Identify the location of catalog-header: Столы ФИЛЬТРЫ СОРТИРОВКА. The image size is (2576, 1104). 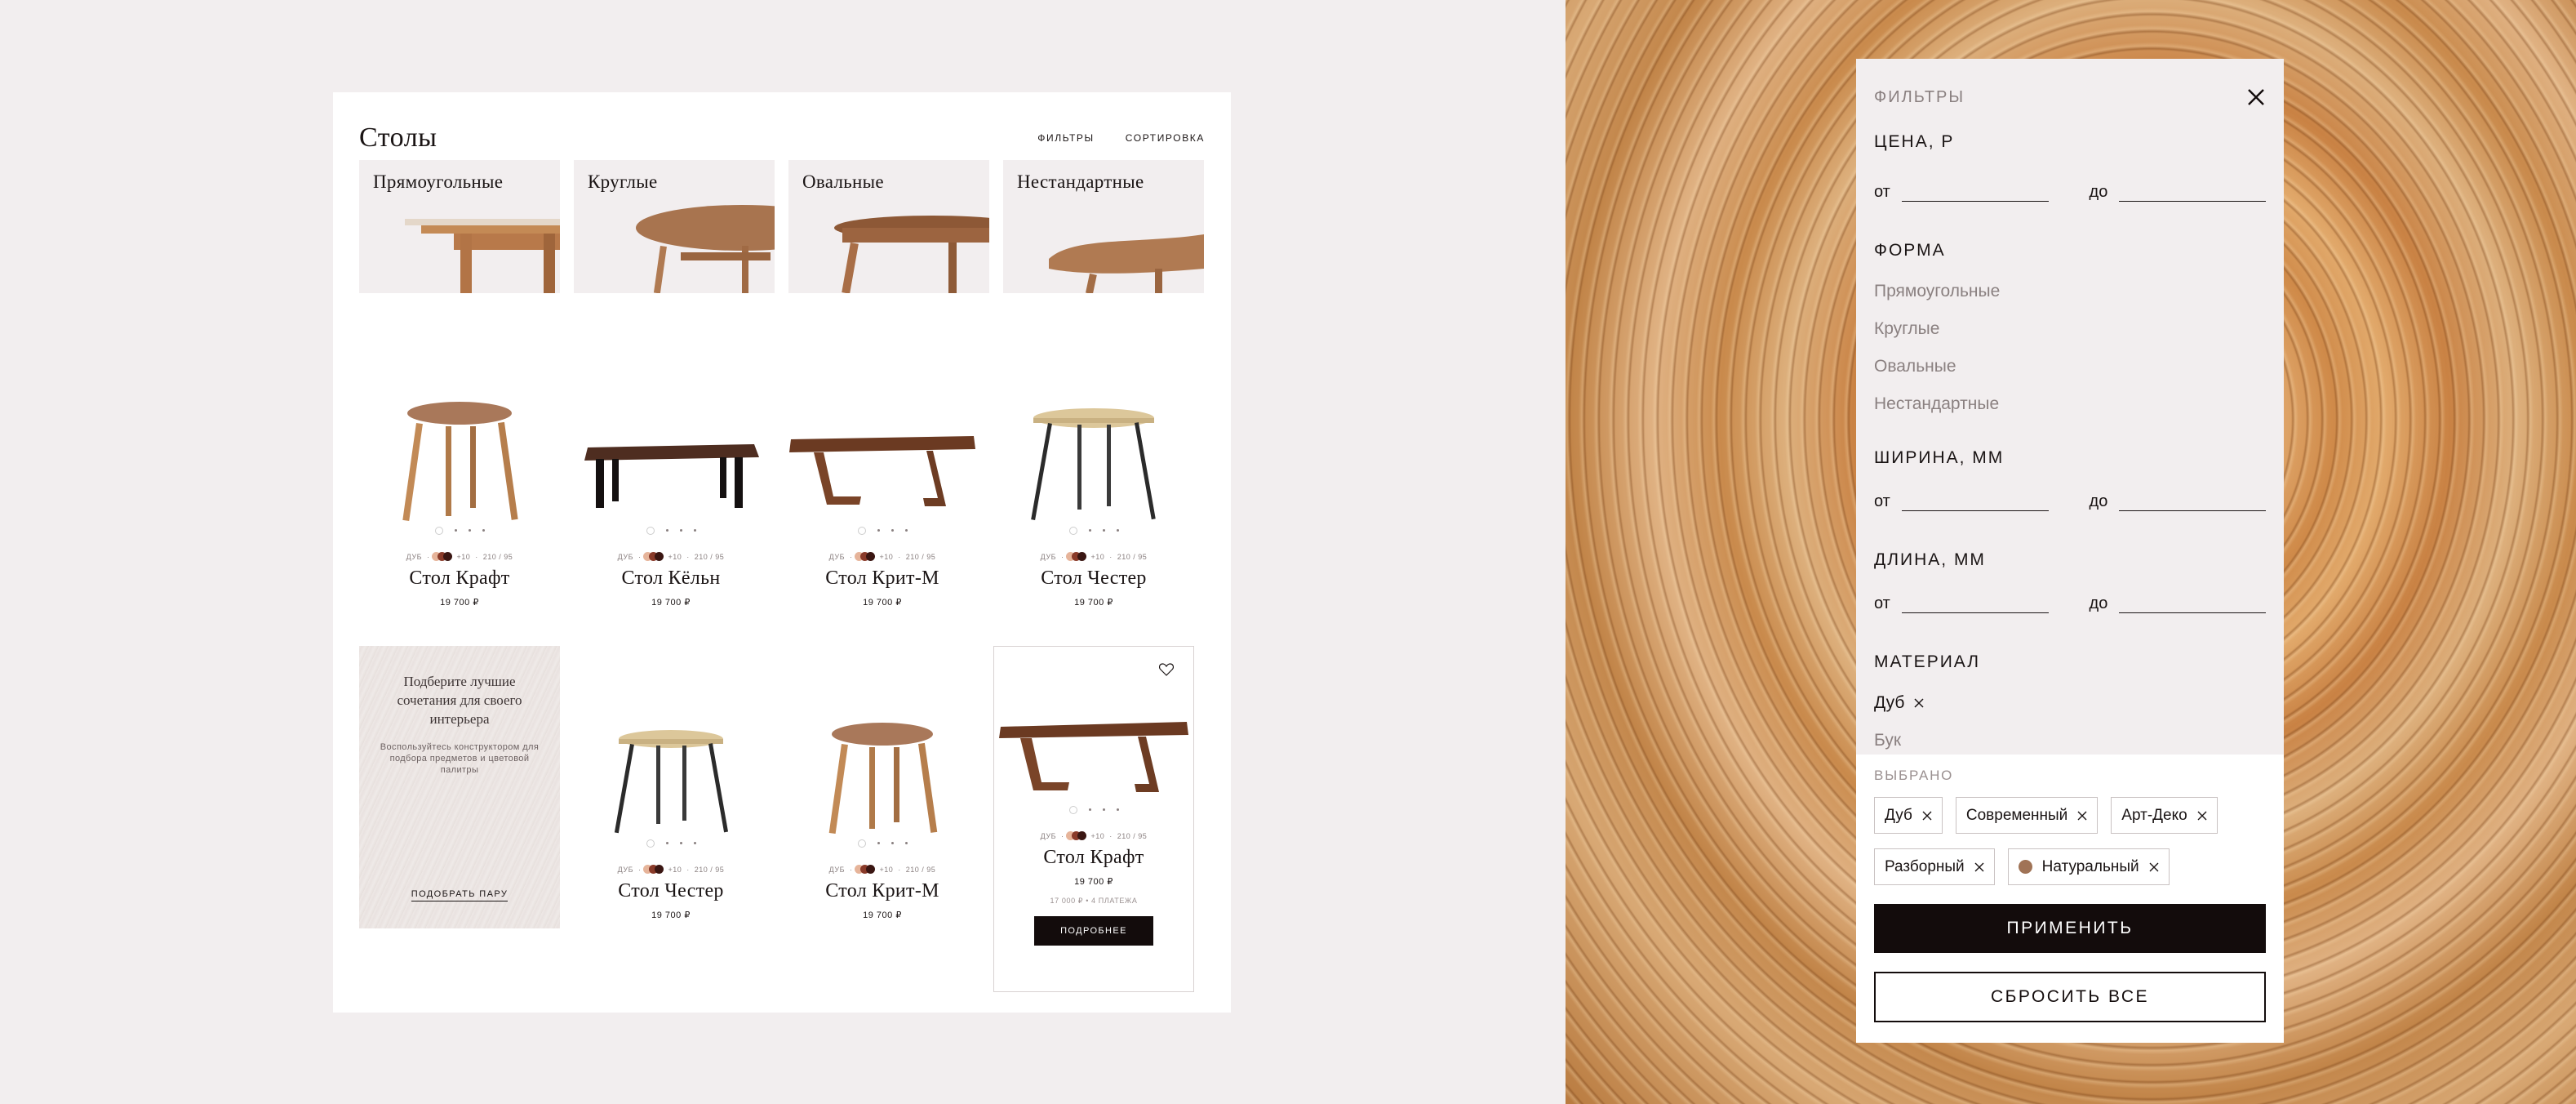
(782, 138).